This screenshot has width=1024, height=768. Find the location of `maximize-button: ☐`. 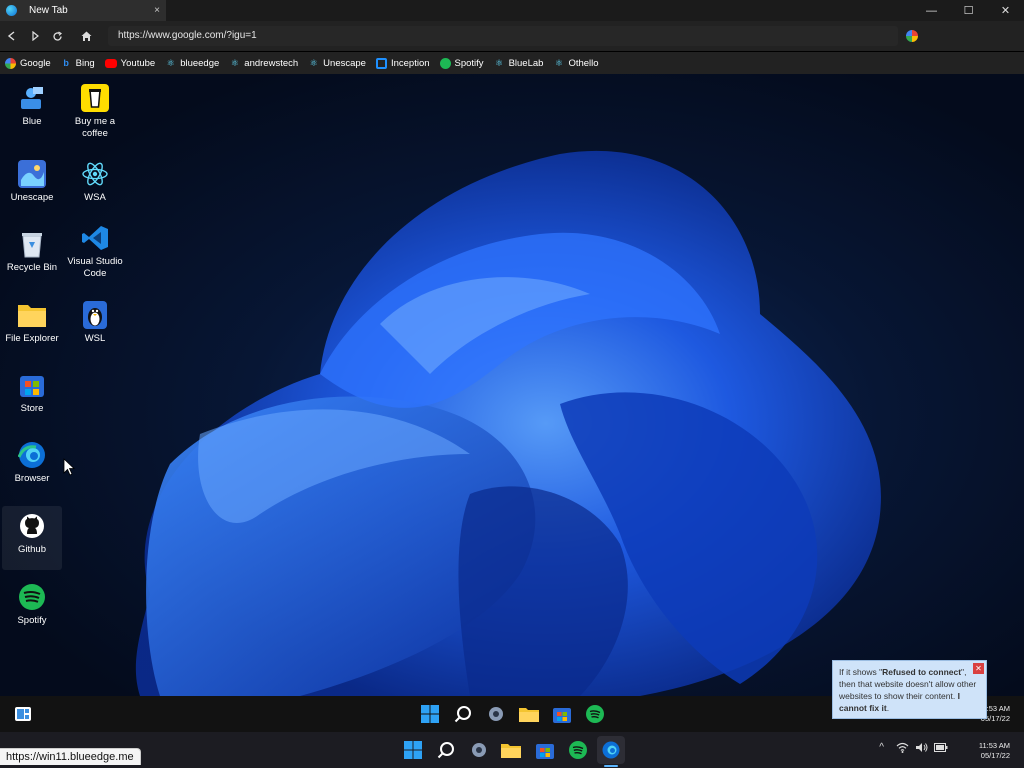

maximize-button: ☐ is located at coordinates (968, 10).